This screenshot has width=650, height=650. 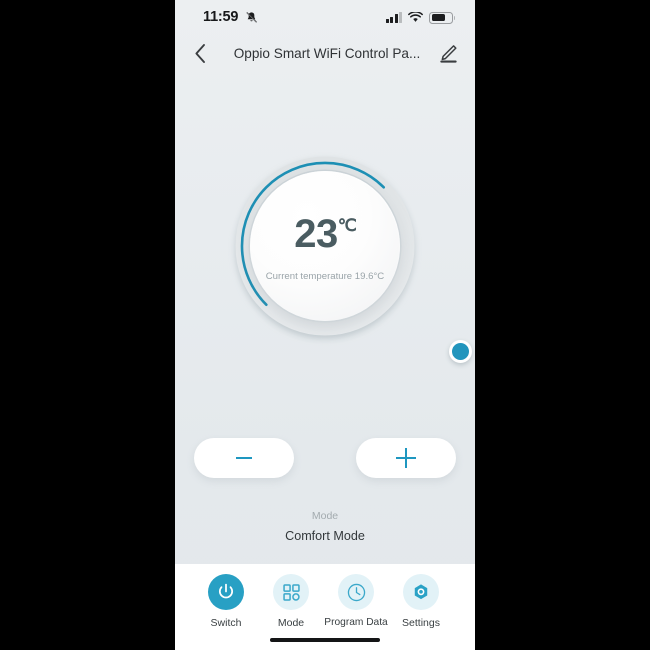 What do you see at coordinates (325, 516) in the screenshot?
I see `mode-label: Mode` at bounding box center [325, 516].